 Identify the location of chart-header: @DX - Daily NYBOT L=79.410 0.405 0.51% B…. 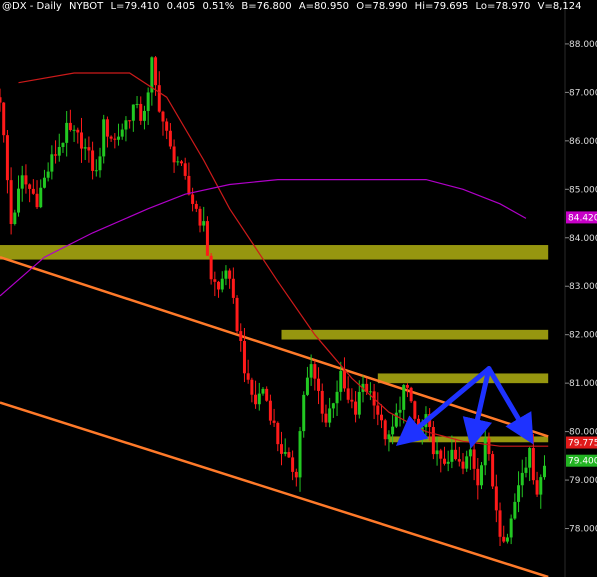
(291, 6).